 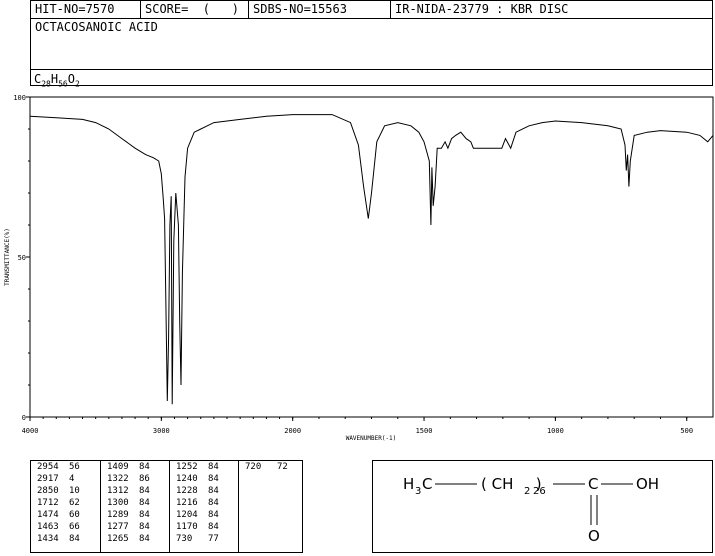 I want to click on sdbs-number: SDBS-NO=15563, so click(x=320, y=9).